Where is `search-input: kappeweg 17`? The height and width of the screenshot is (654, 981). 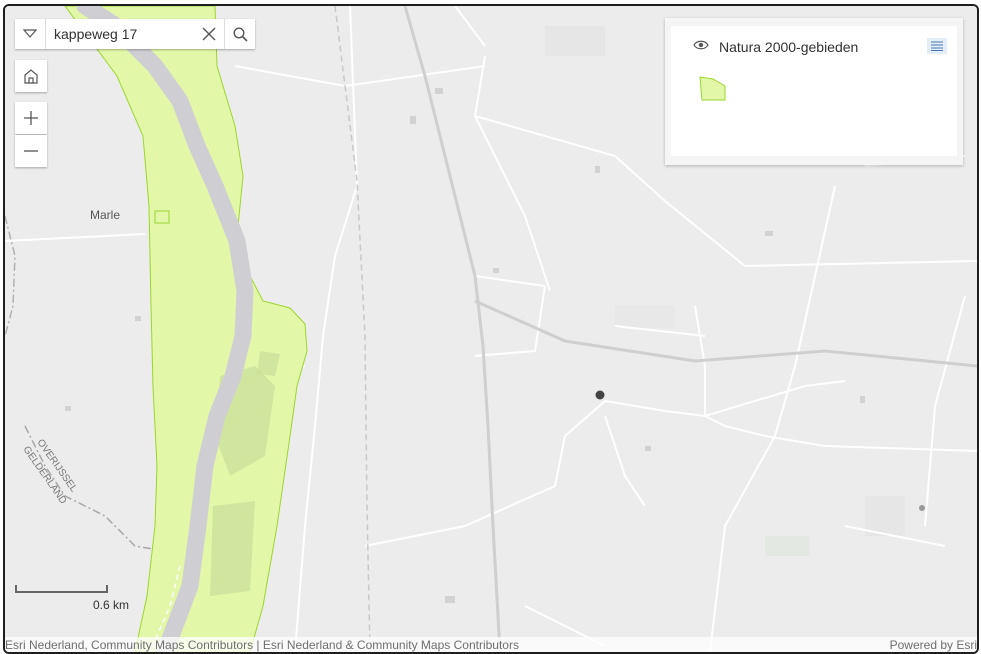
search-input: kappeweg 17 is located at coordinates (120, 34).